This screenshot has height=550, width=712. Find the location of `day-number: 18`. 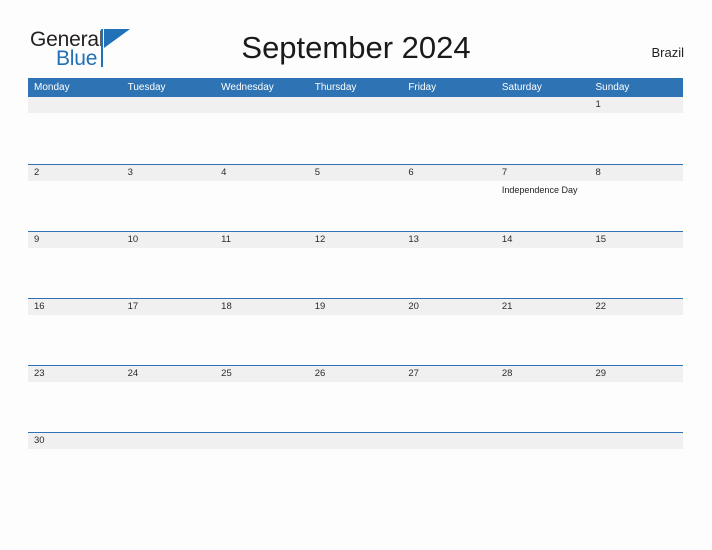

day-number: 18 is located at coordinates (226, 306).